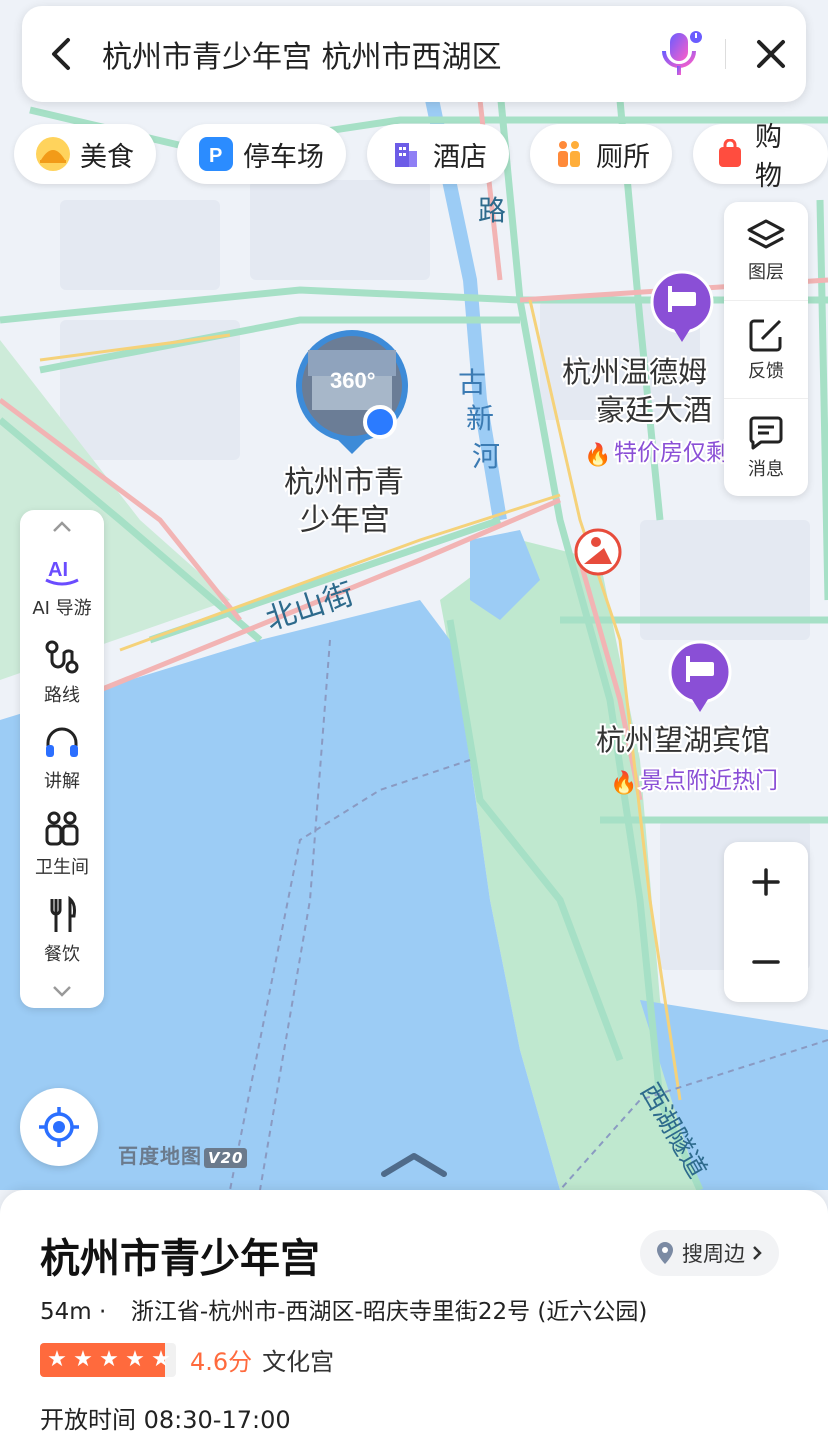 The height and width of the screenshot is (1444, 828). I want to click on category-label: 购物, so click(768, 157).